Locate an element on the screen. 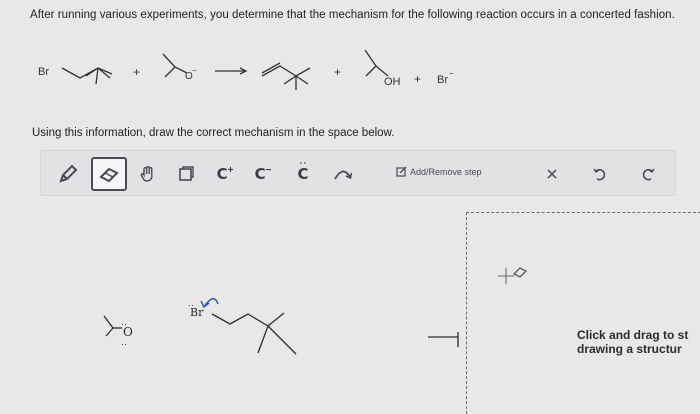 The height and width of the screenshot is (414, 700). undo-icon is located at coordinates (599, 174).